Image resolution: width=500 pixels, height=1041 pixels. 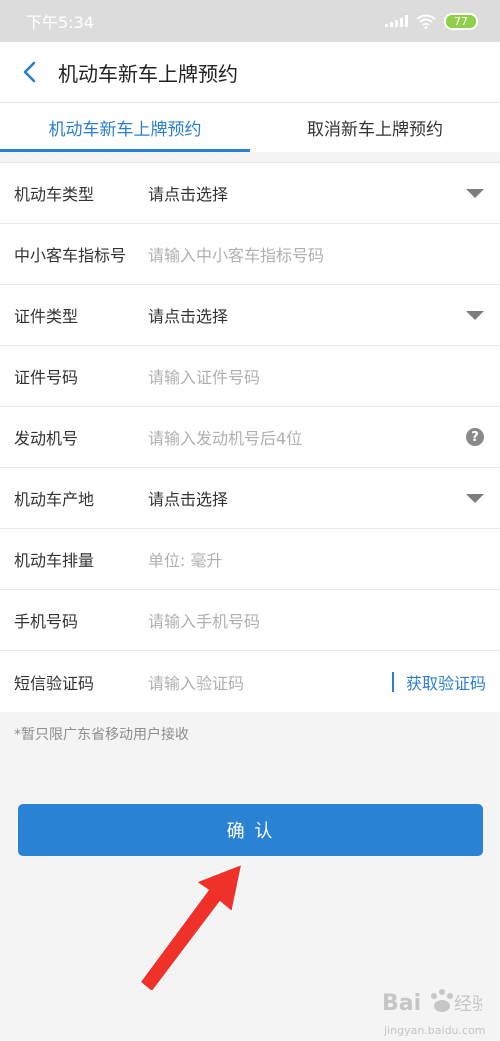 What do you see at coordinates (46, 438) in the screenshot?
I see `field-label: 发动机号` at bounding box center [46, 438].